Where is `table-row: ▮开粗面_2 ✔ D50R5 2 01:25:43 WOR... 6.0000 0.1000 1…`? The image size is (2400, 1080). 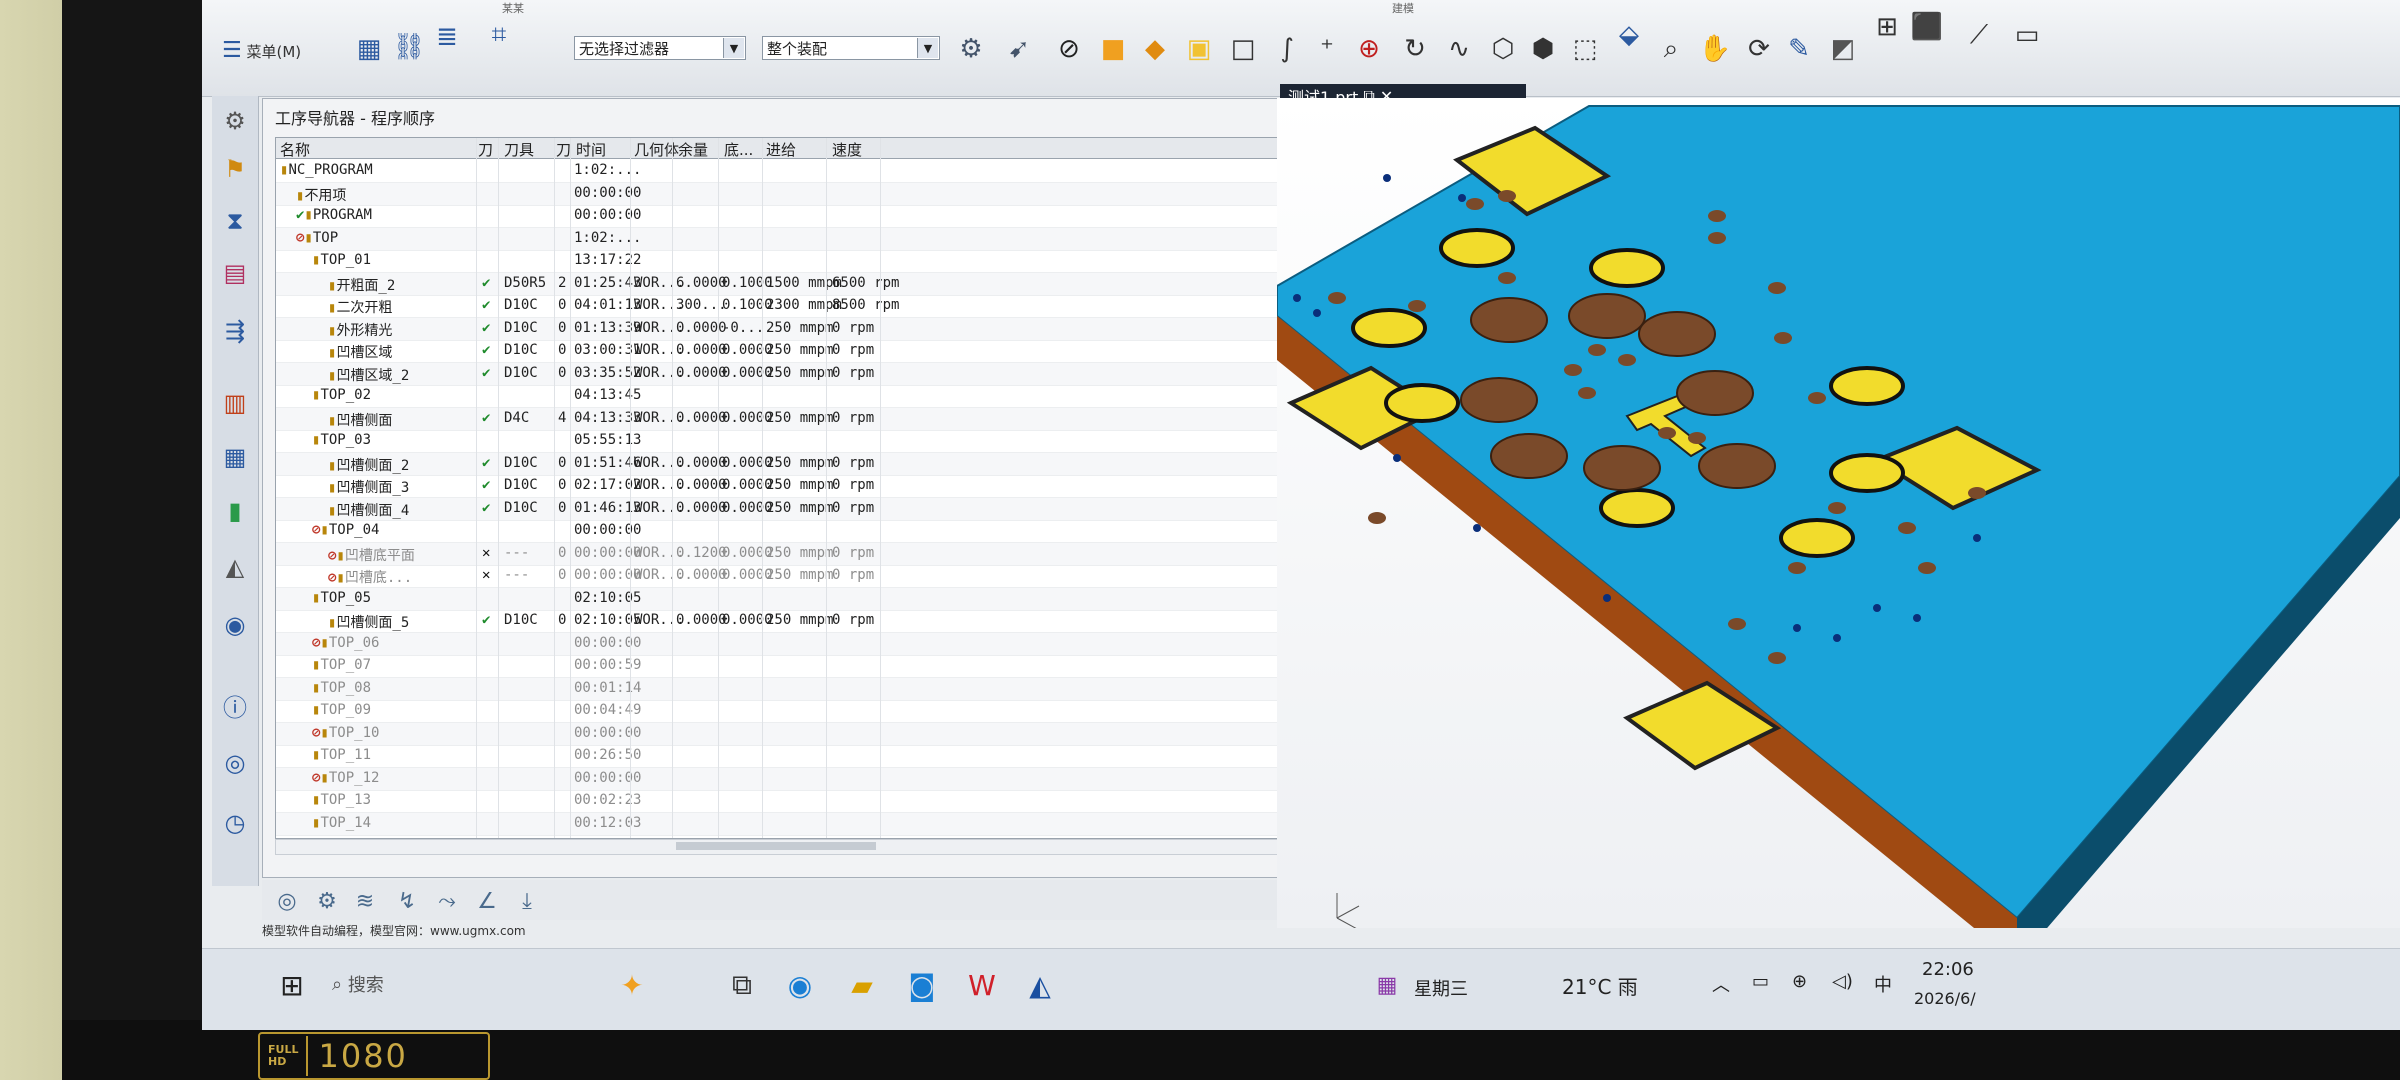 table-row: ▮开粗面_2 ✔ D50R5 2 01:25:43 WOR... 6.0000 0.1000 1… is located at coordinates (786, 284).